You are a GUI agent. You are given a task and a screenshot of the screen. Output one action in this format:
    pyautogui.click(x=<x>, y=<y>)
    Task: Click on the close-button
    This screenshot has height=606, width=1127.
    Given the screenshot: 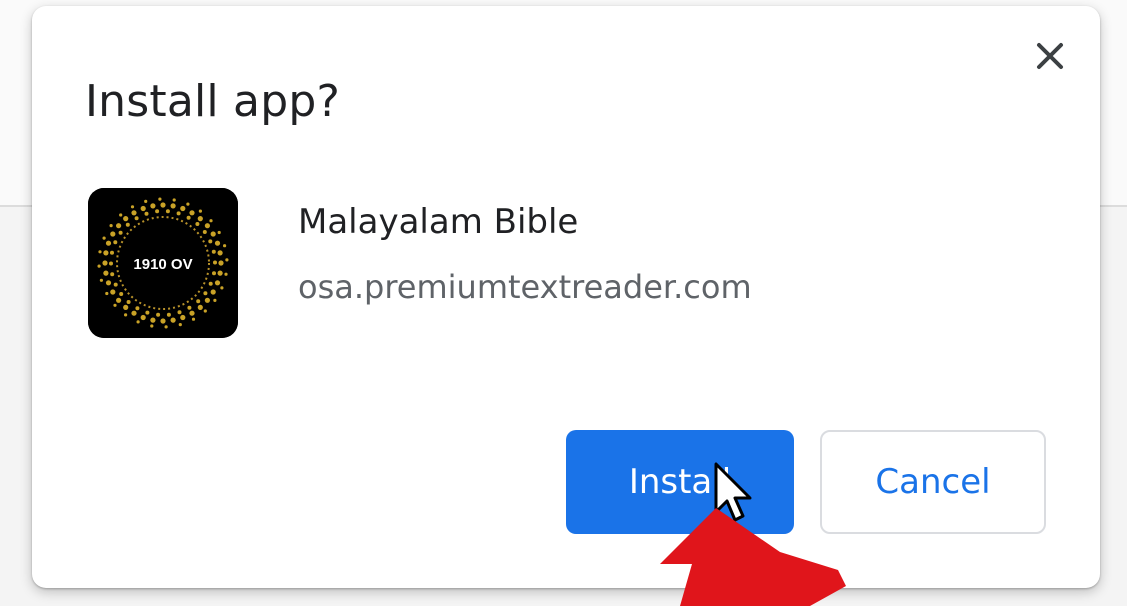 What is the action you would take?
    pyautogui.click(x=1050, y=56)
    